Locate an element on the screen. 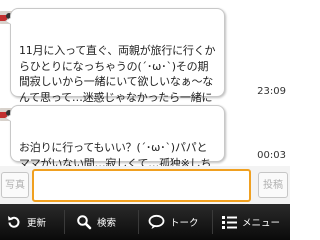  search-button: 検索 is located at coordinates (96, 222).